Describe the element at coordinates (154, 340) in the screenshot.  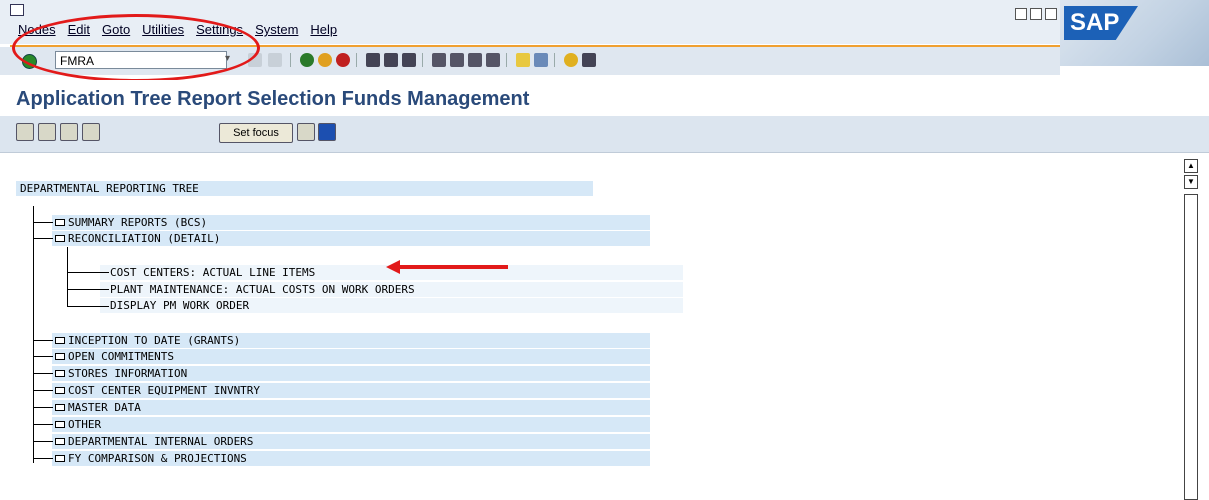
I see `tree-node: INCEPTION TO DATE (GRANTS)` at that location.